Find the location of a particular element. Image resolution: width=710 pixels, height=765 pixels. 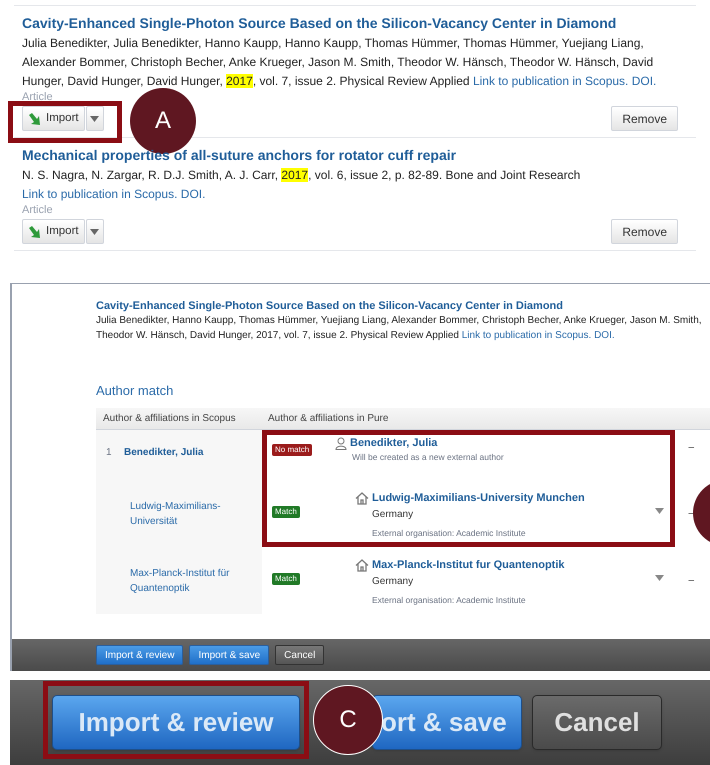

action-button: Import & review is located at coordinates (140, 655).